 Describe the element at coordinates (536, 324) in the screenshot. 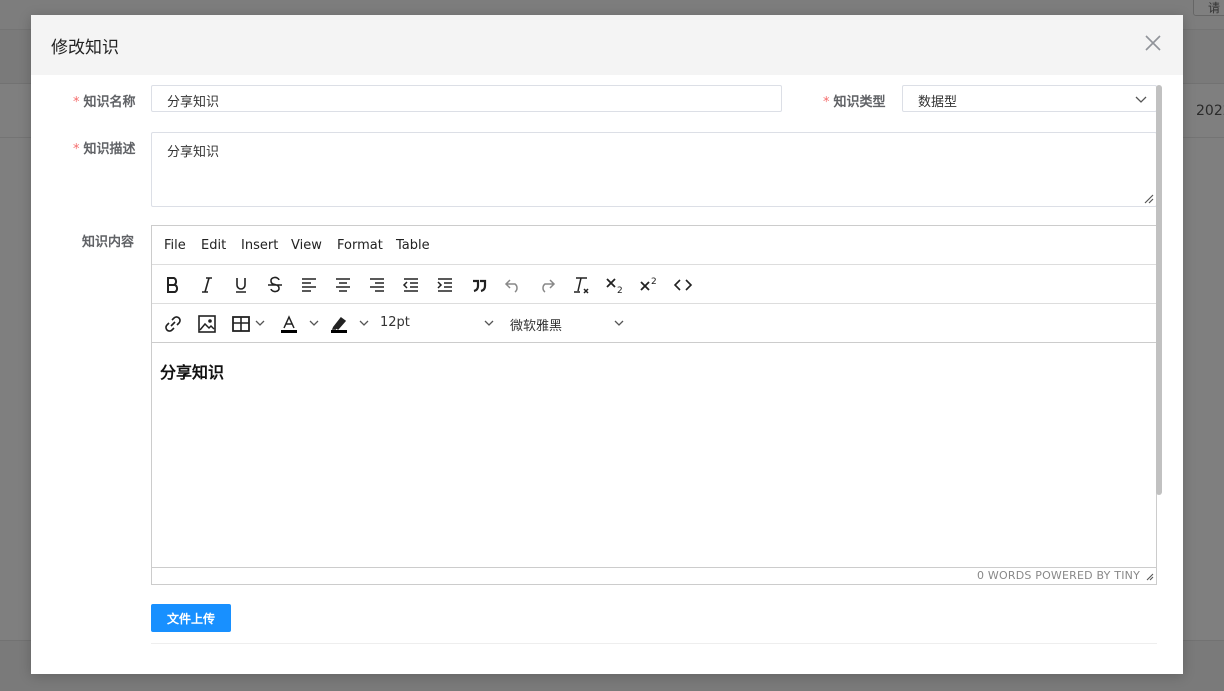

I see `font-family-select: 微软雅黑` at that location.